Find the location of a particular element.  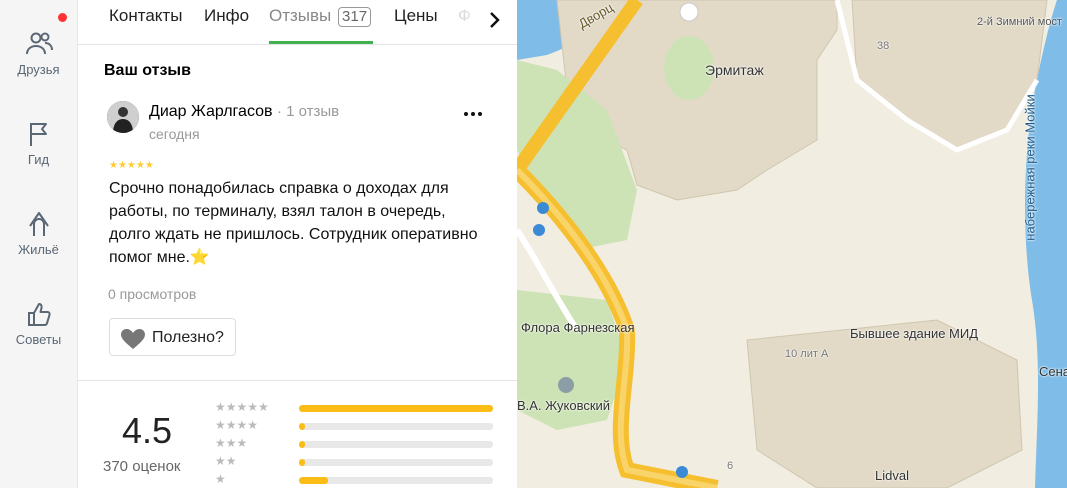

tabs-next-button is located at coordinates (496, 20).